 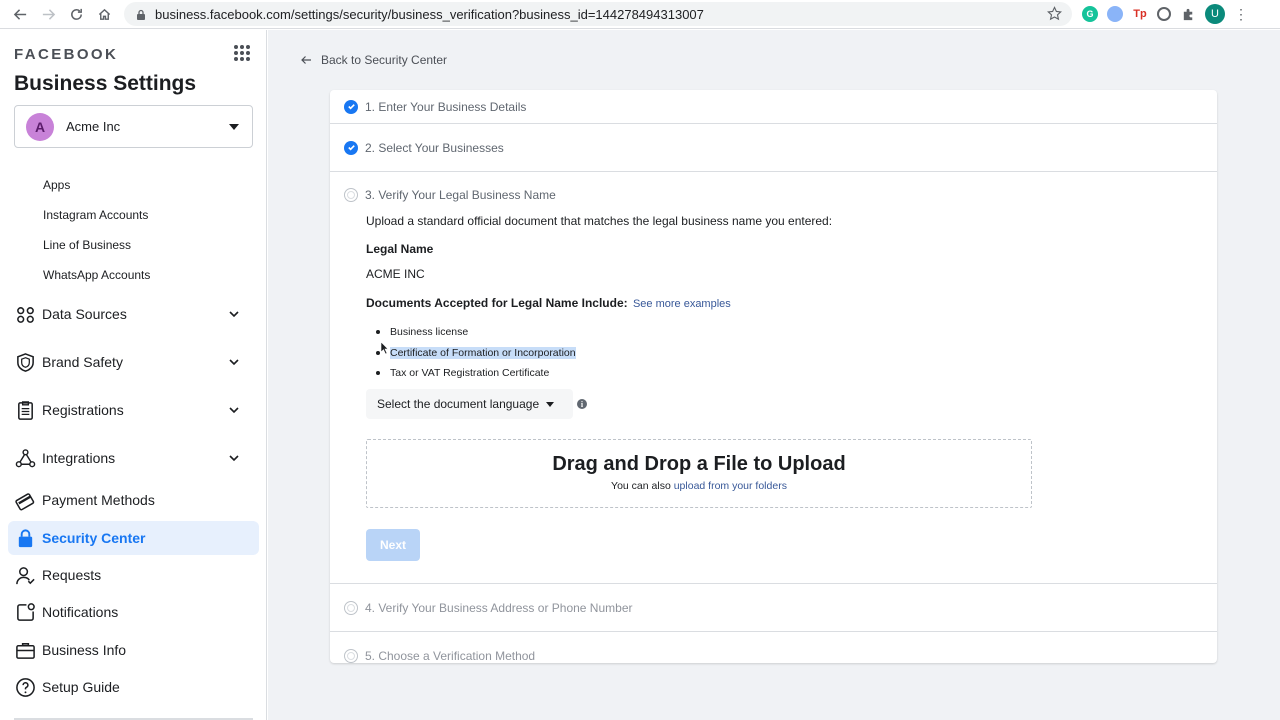 What do you see at coordinates (66, 54) in the screenshot?
I see `facebook-logo: FACEBOOK` at bounding box center [66, 54].